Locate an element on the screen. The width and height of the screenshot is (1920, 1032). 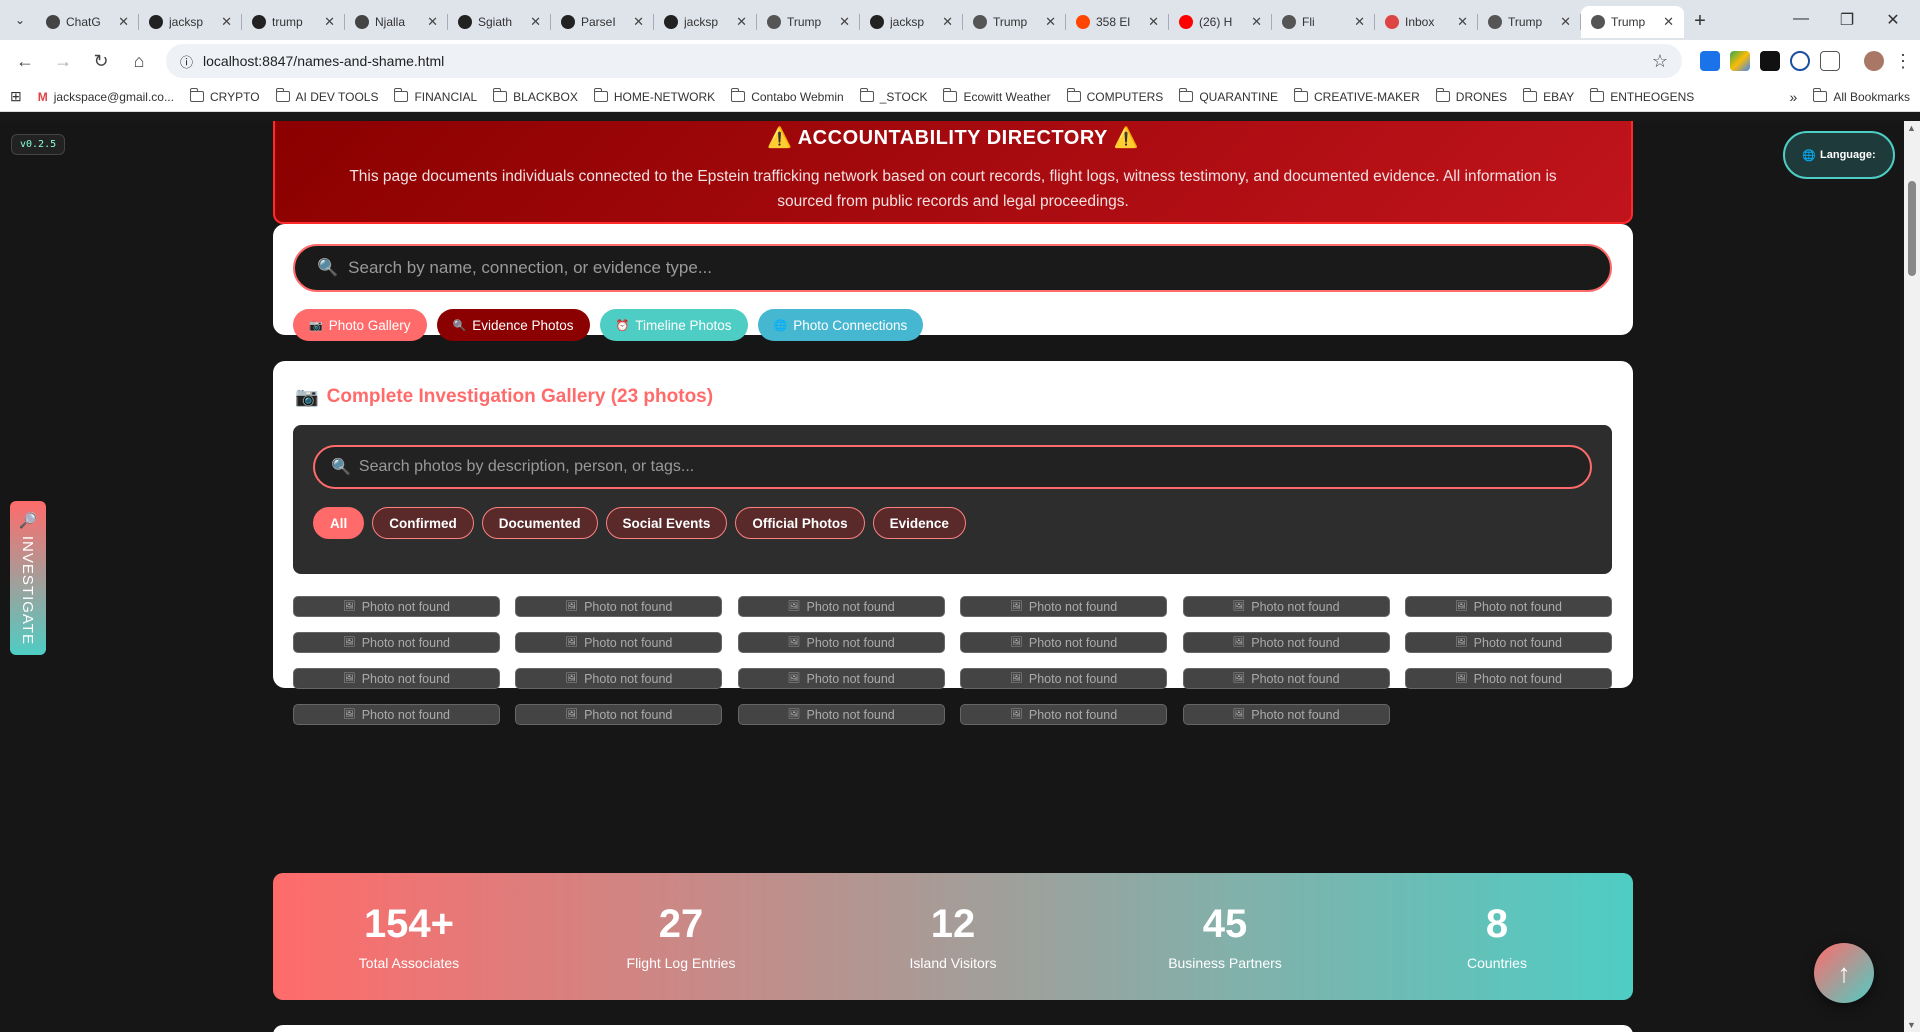
bookmark-item: DRONES is located at coordinates (1471, 96).